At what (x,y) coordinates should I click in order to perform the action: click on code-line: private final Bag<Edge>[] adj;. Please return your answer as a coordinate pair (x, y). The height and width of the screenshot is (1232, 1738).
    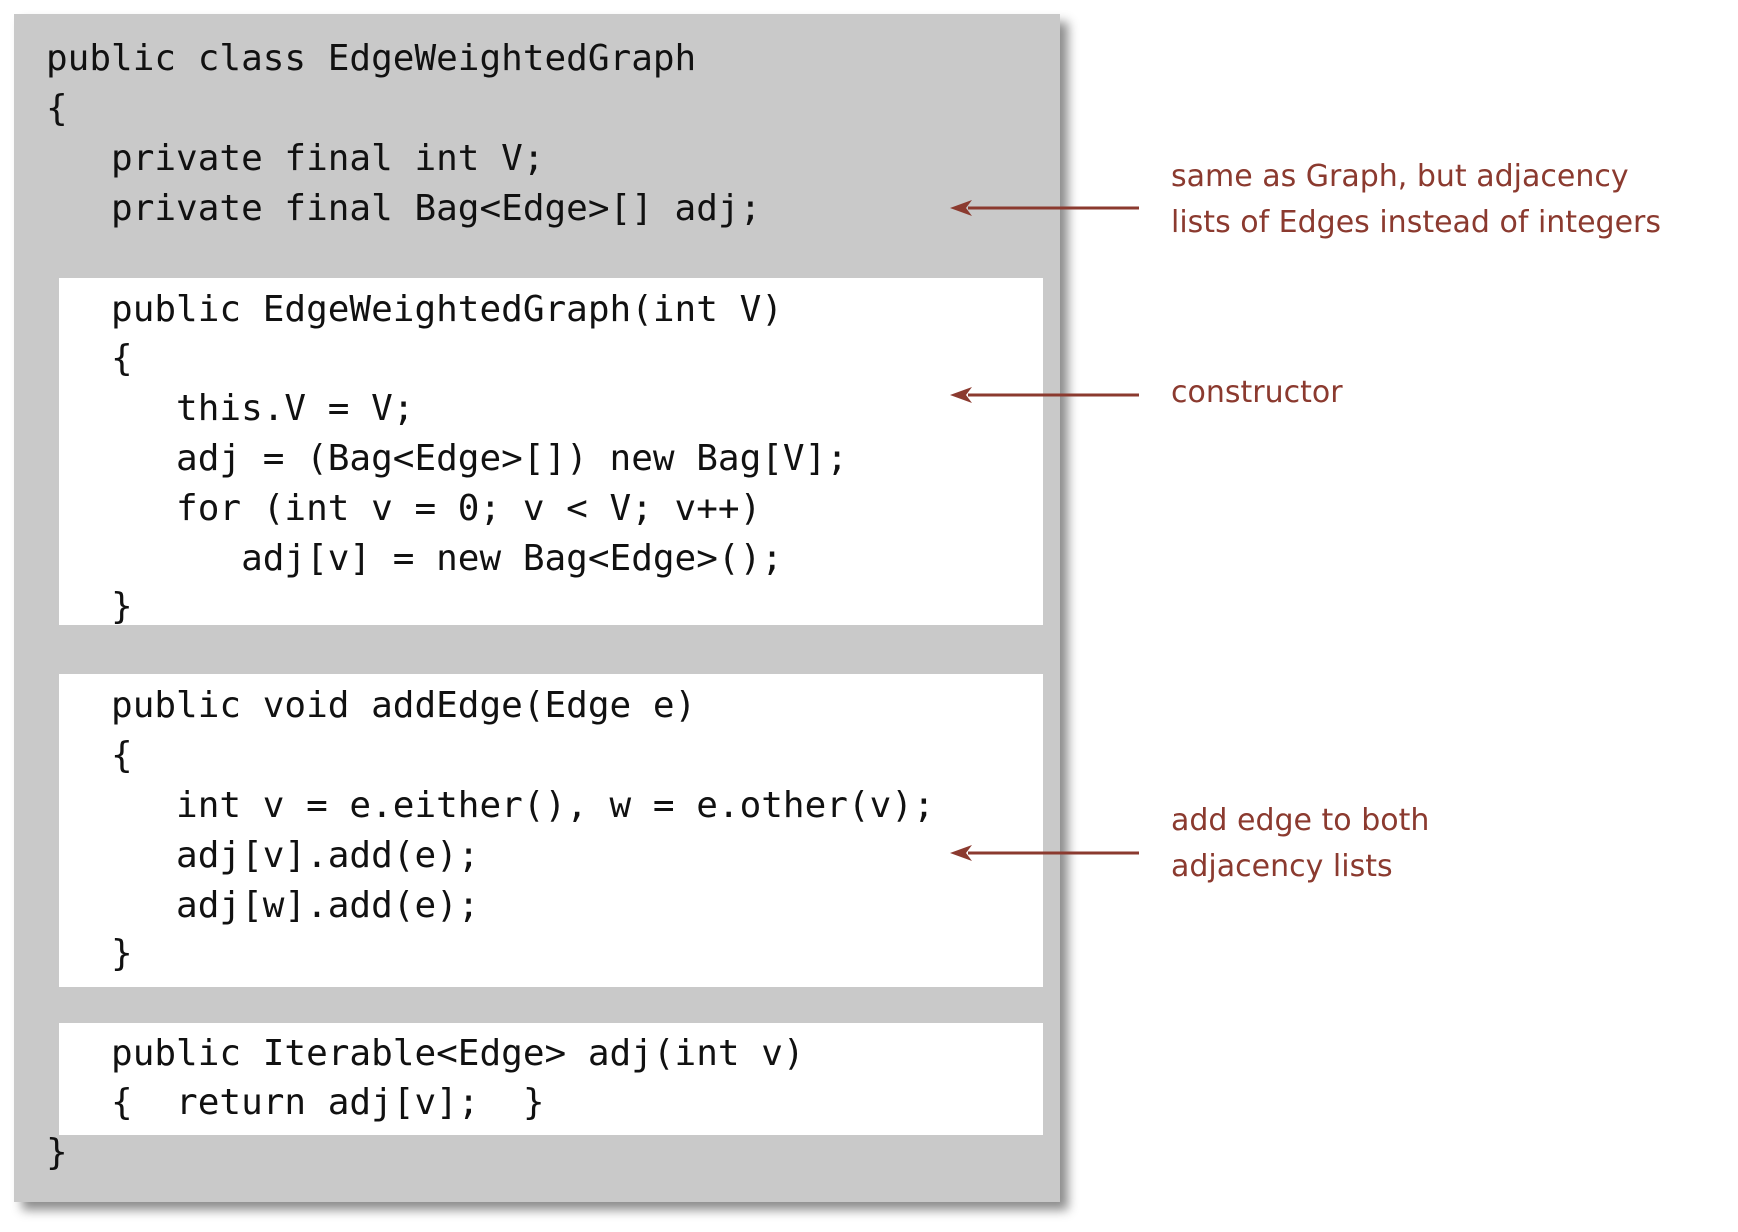
    Looking at the image, I should click on (404, 208).